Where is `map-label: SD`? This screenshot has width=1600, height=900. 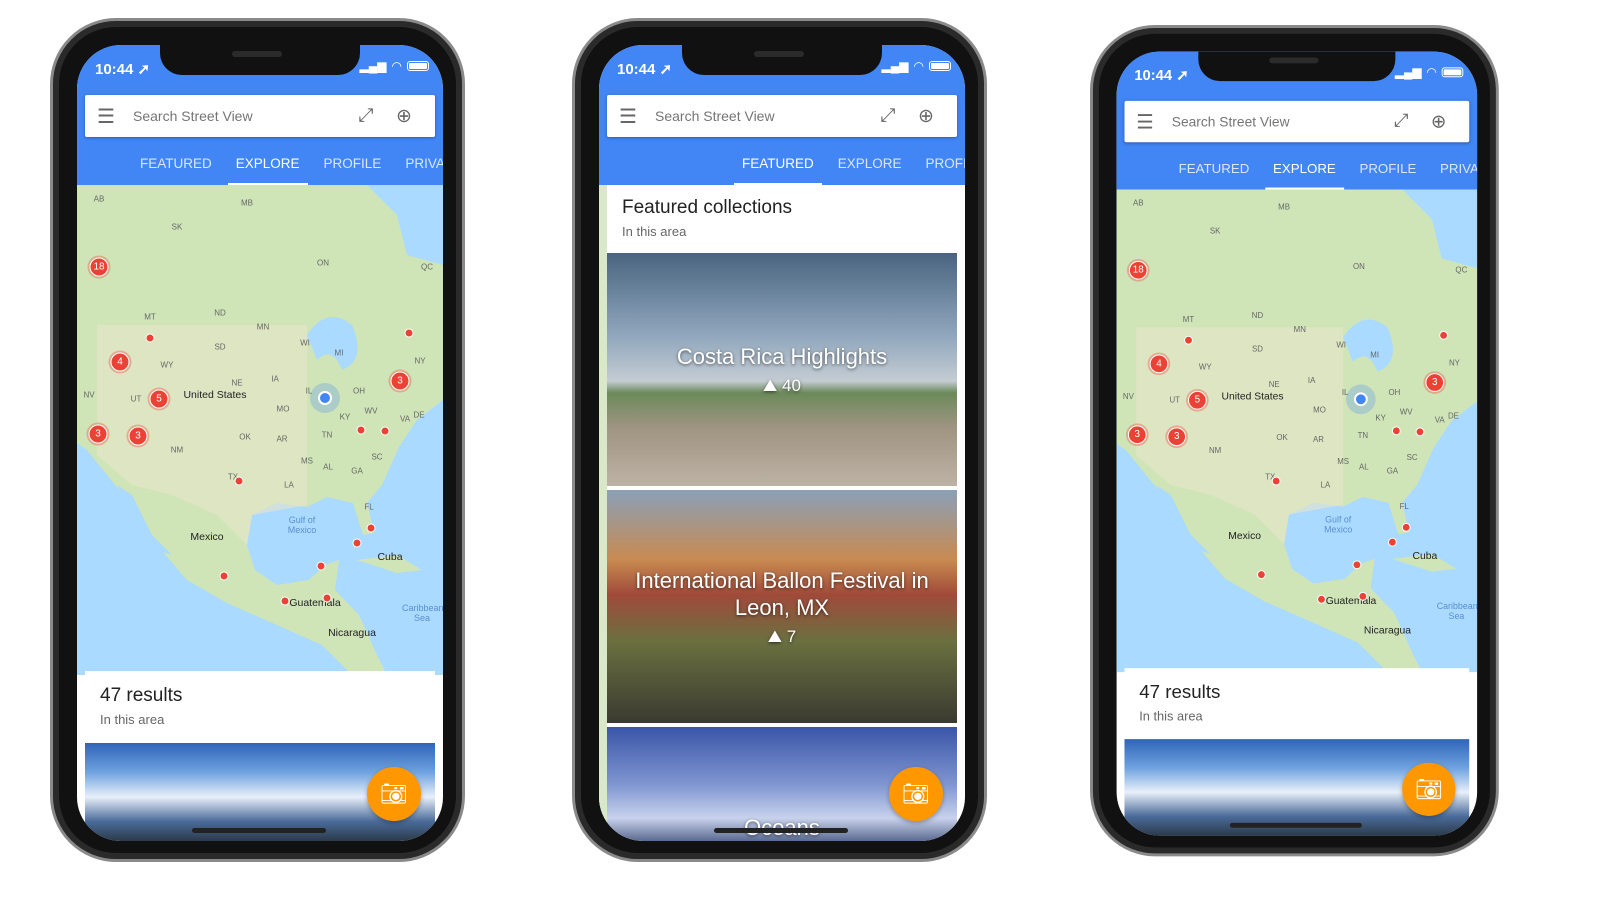 map-label: SD is located at coordinates (220, 347).